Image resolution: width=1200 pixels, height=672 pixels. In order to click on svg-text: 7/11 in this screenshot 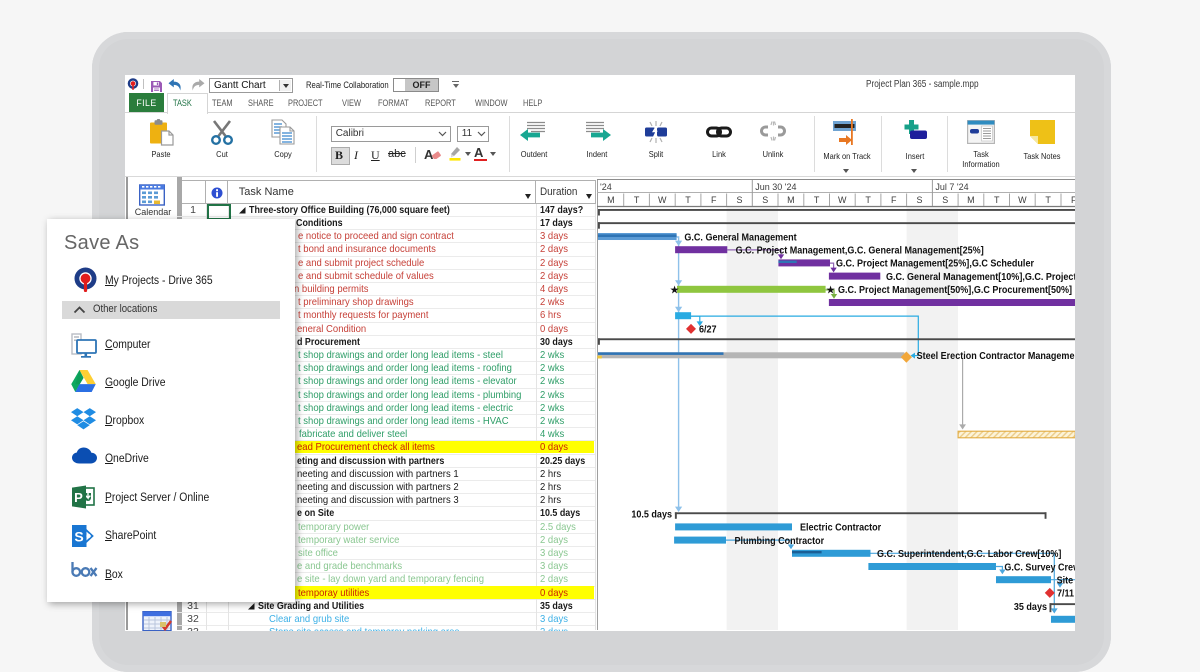, I will do `click(1066, 594)`.